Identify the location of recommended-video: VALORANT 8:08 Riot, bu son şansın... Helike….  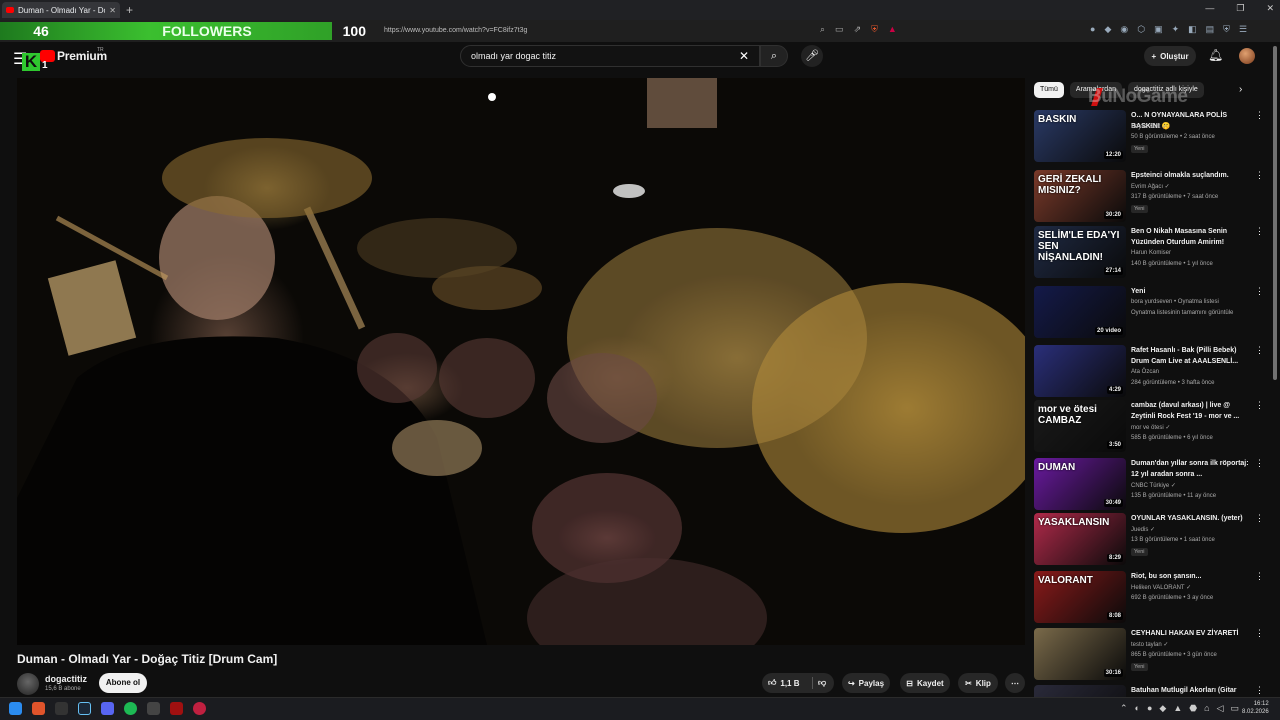
(1149, 597).